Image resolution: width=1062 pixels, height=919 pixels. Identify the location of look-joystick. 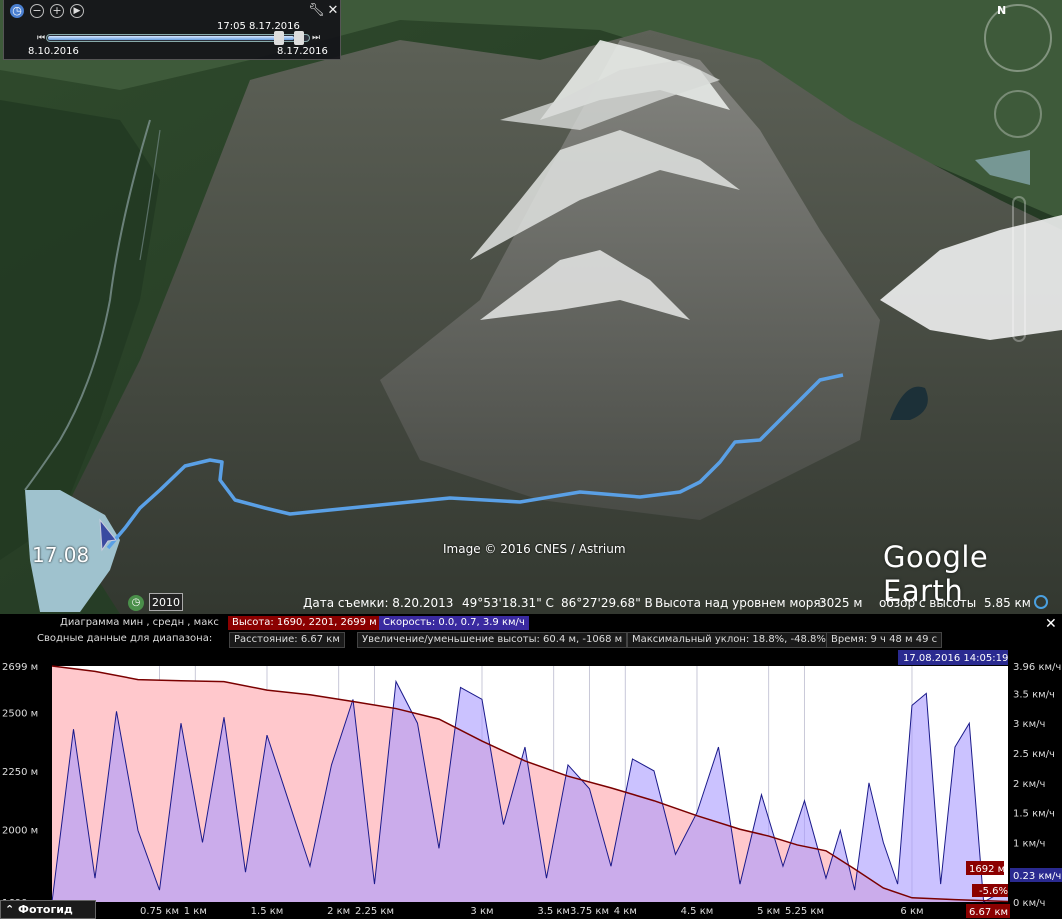
(1018, 38).